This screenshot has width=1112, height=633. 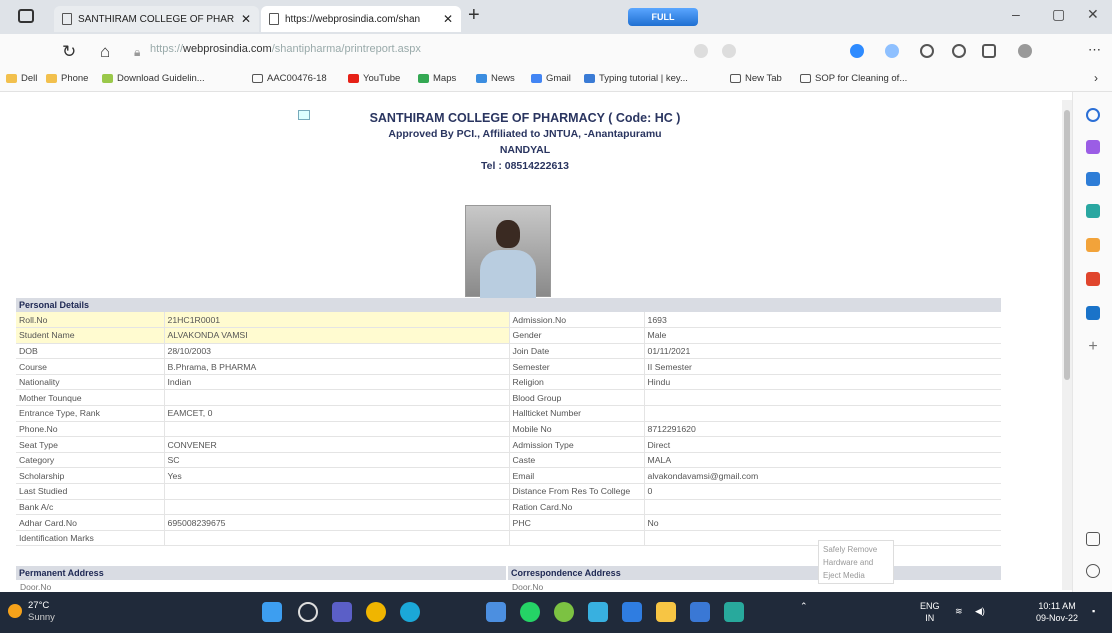 I want to click on outlook-icon, so click(x=1093, y=313).